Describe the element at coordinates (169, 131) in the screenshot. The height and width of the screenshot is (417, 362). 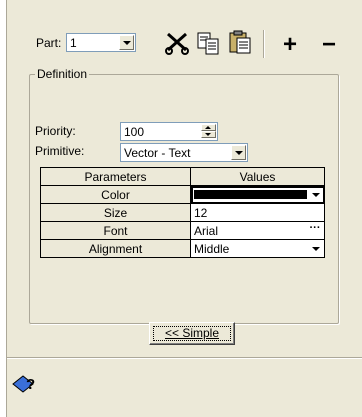
I see `priority-spinner: 100` at that location.